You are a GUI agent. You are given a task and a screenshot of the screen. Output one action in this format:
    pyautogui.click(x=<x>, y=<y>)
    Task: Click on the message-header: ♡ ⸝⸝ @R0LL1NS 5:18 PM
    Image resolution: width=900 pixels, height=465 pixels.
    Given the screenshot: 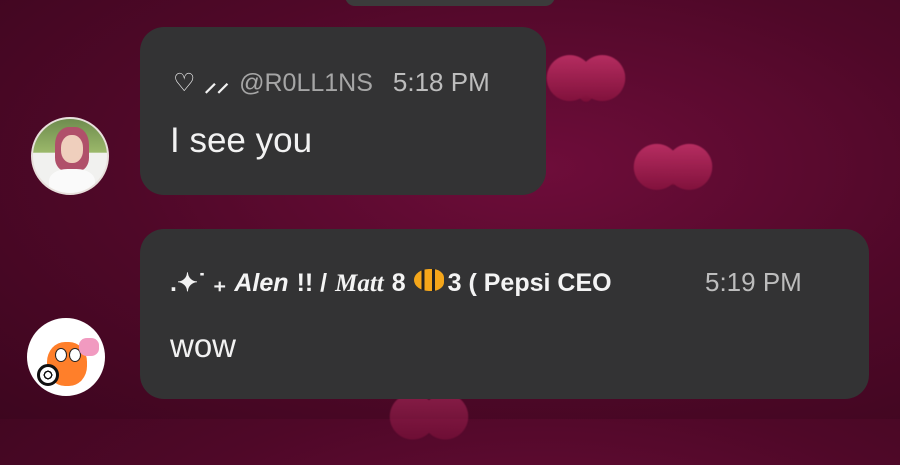 What is the action you would take?
    pyautogui.click(x=331, y=82)
    